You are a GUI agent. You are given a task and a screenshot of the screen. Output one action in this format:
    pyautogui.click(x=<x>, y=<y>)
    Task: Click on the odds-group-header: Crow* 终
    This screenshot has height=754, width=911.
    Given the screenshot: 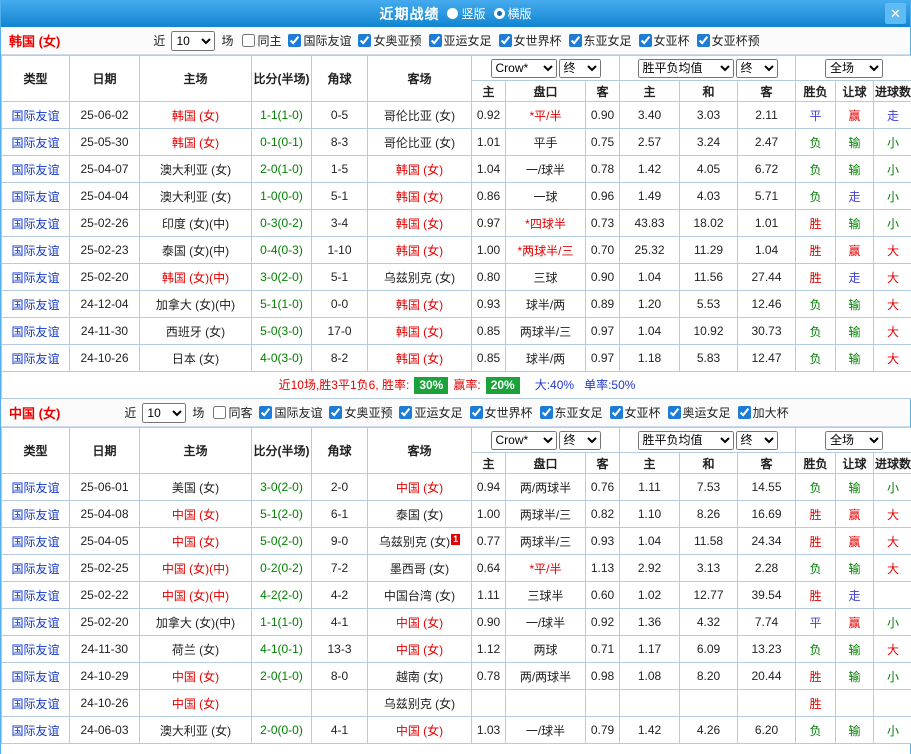 What is the action you would take?
    pyautogui.click(x=545, y=440)
    